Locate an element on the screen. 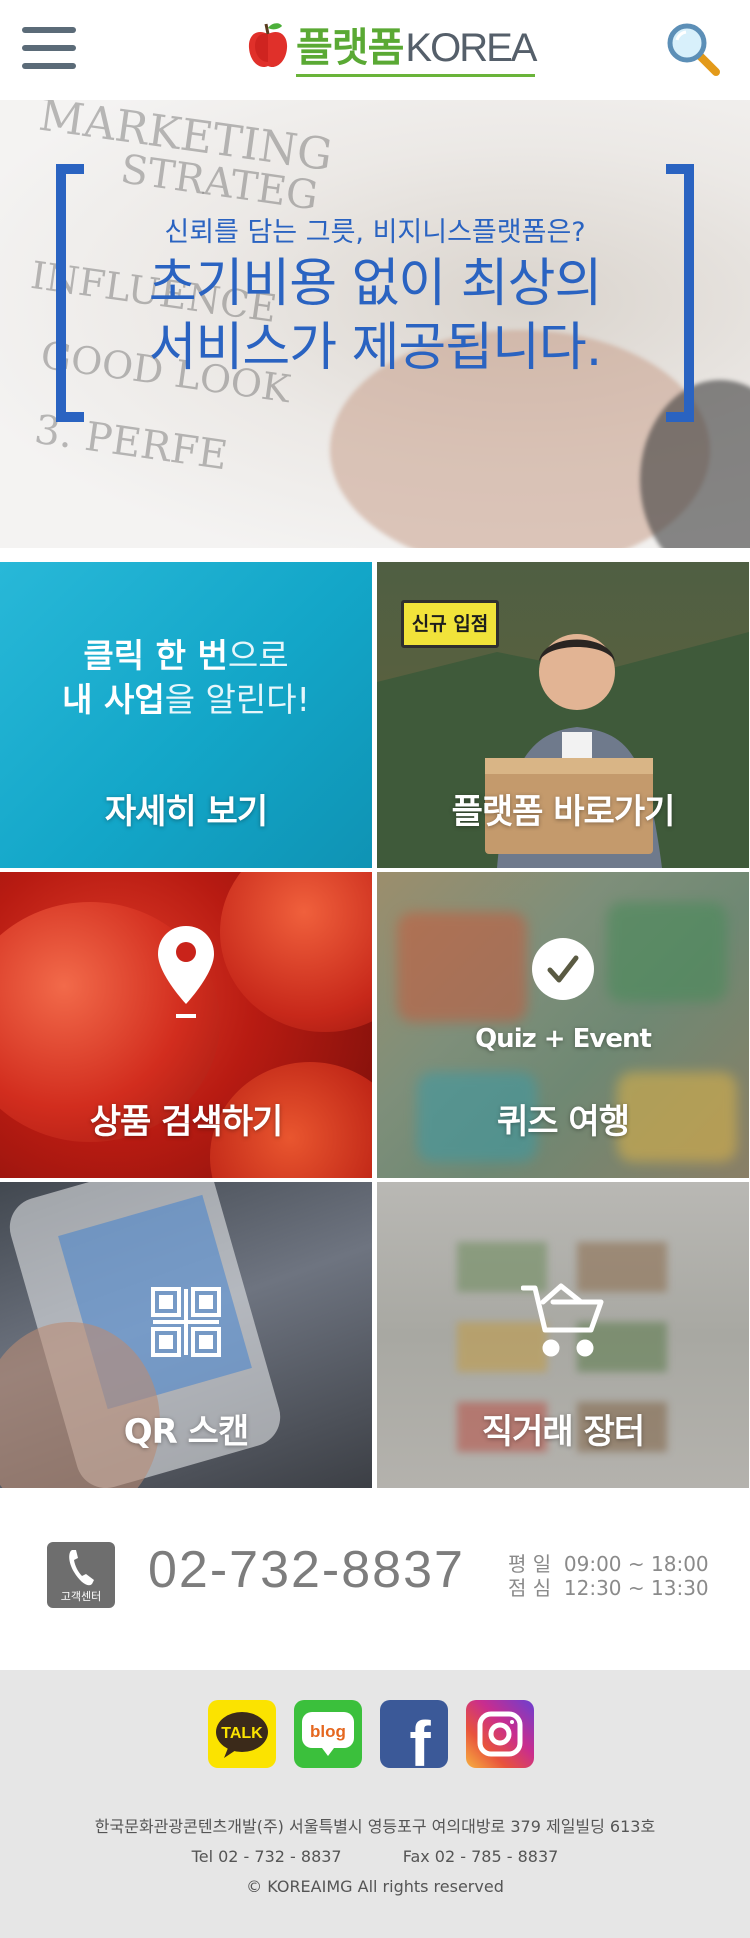  tile-label: 플랫폼 바로가기 is located at coordinates (563, 812).